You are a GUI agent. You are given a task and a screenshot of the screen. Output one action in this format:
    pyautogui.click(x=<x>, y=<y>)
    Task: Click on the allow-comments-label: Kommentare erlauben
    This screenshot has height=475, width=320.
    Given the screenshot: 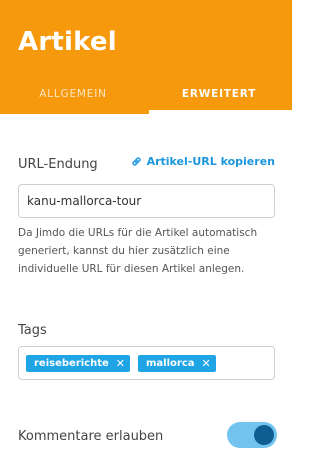 What is the action you would take?
    pyautogui.click(x=91, y=436)
    